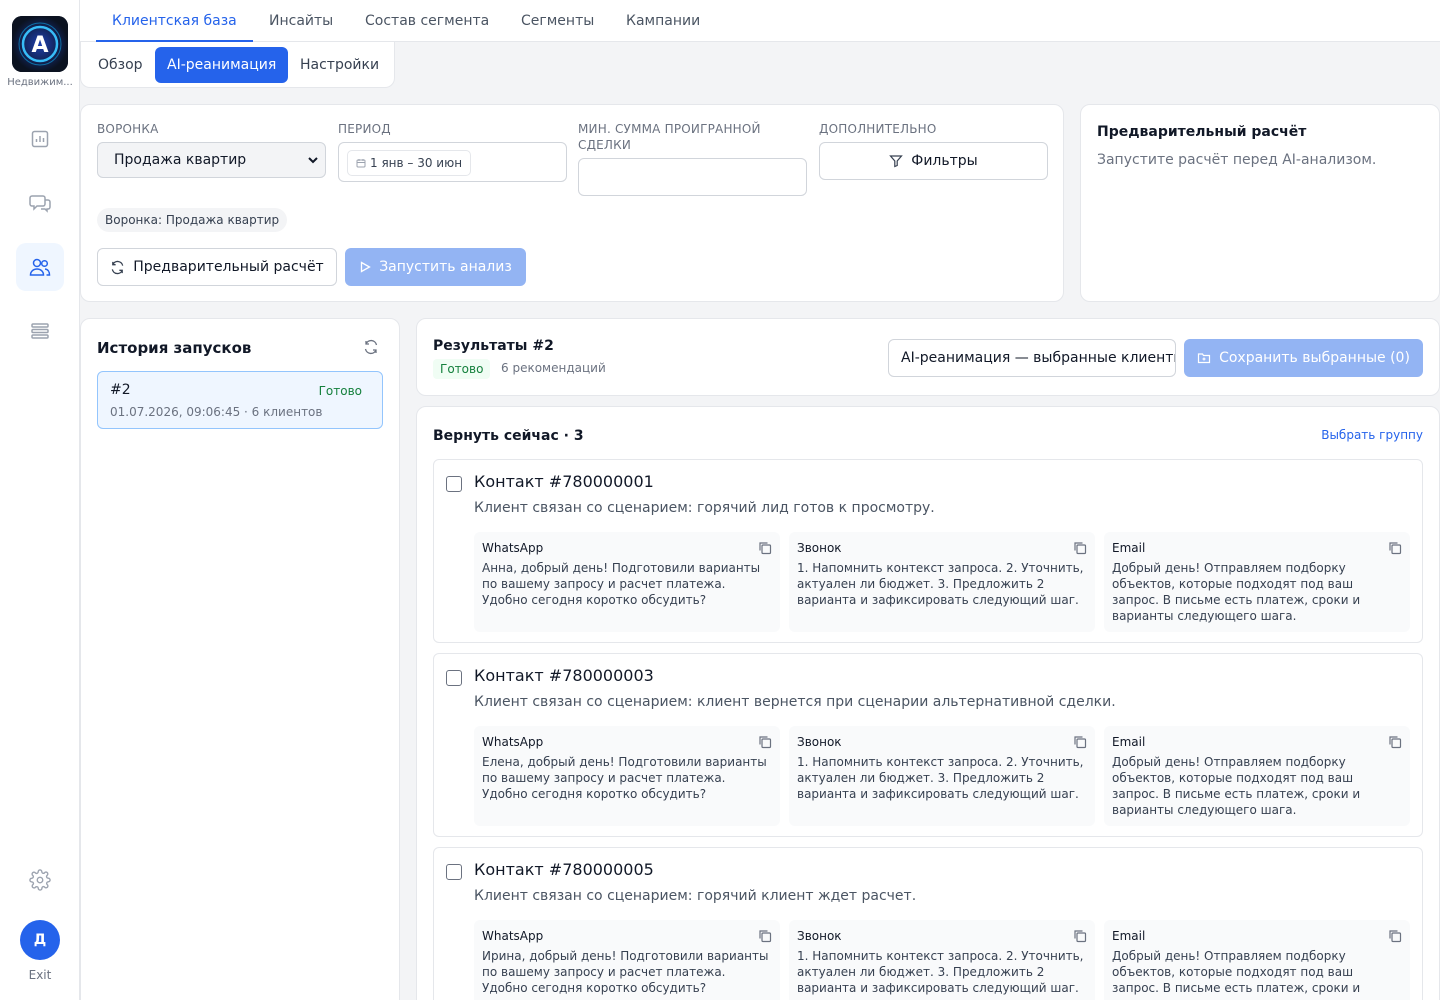  I want to click on users-icon, so click(40, 267).